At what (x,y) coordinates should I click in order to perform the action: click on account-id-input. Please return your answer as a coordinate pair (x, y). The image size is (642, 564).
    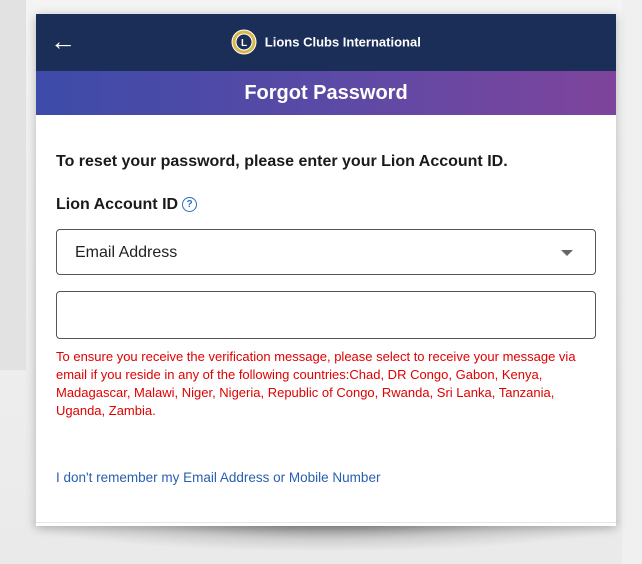
    Looking at the image, I should click on (326, 315).